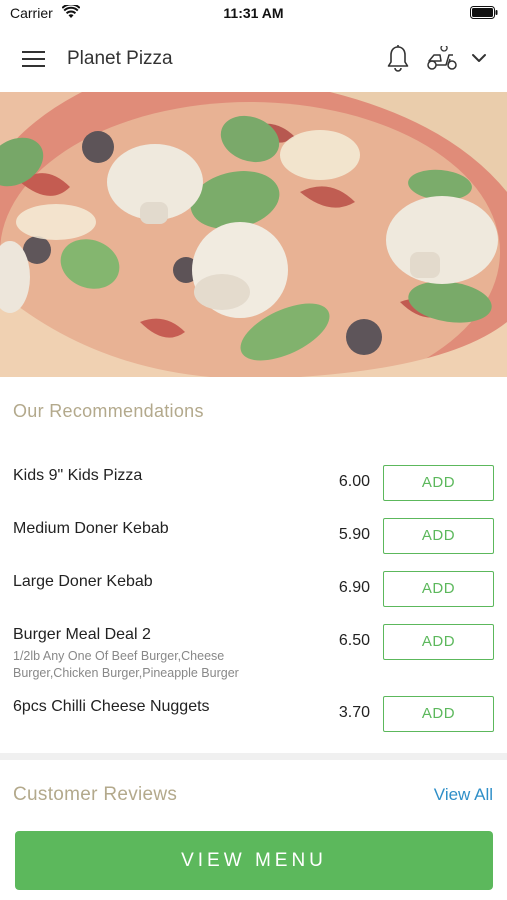 This screenshot has height=900, width=507. I want to click on menu-icon, so click(34, 59).